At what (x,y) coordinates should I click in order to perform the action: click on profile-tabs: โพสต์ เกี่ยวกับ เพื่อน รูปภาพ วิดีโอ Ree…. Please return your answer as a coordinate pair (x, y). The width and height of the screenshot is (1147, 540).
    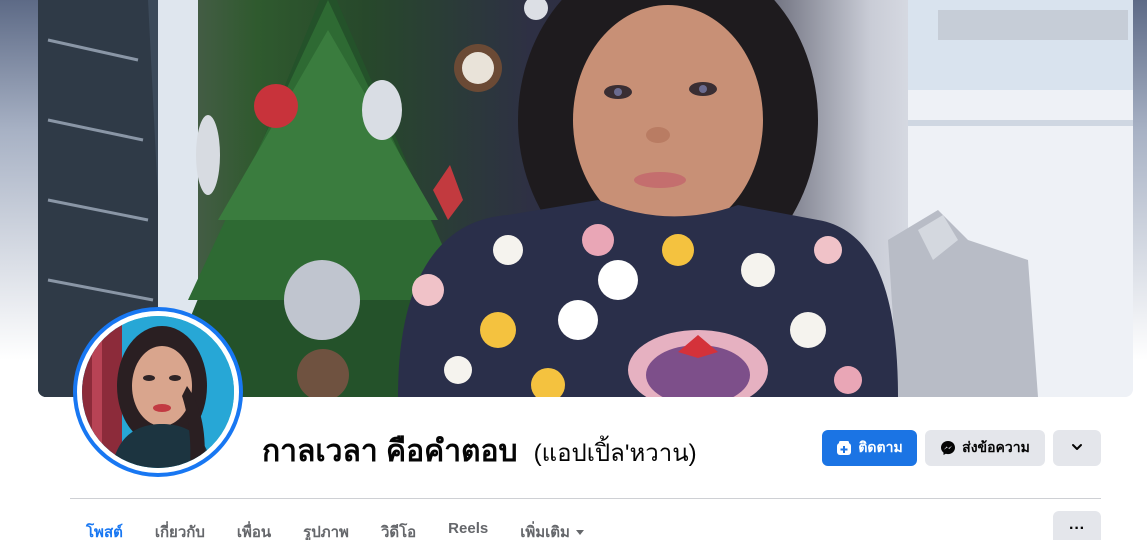
    Looking at the image, I should click on (335, 526).